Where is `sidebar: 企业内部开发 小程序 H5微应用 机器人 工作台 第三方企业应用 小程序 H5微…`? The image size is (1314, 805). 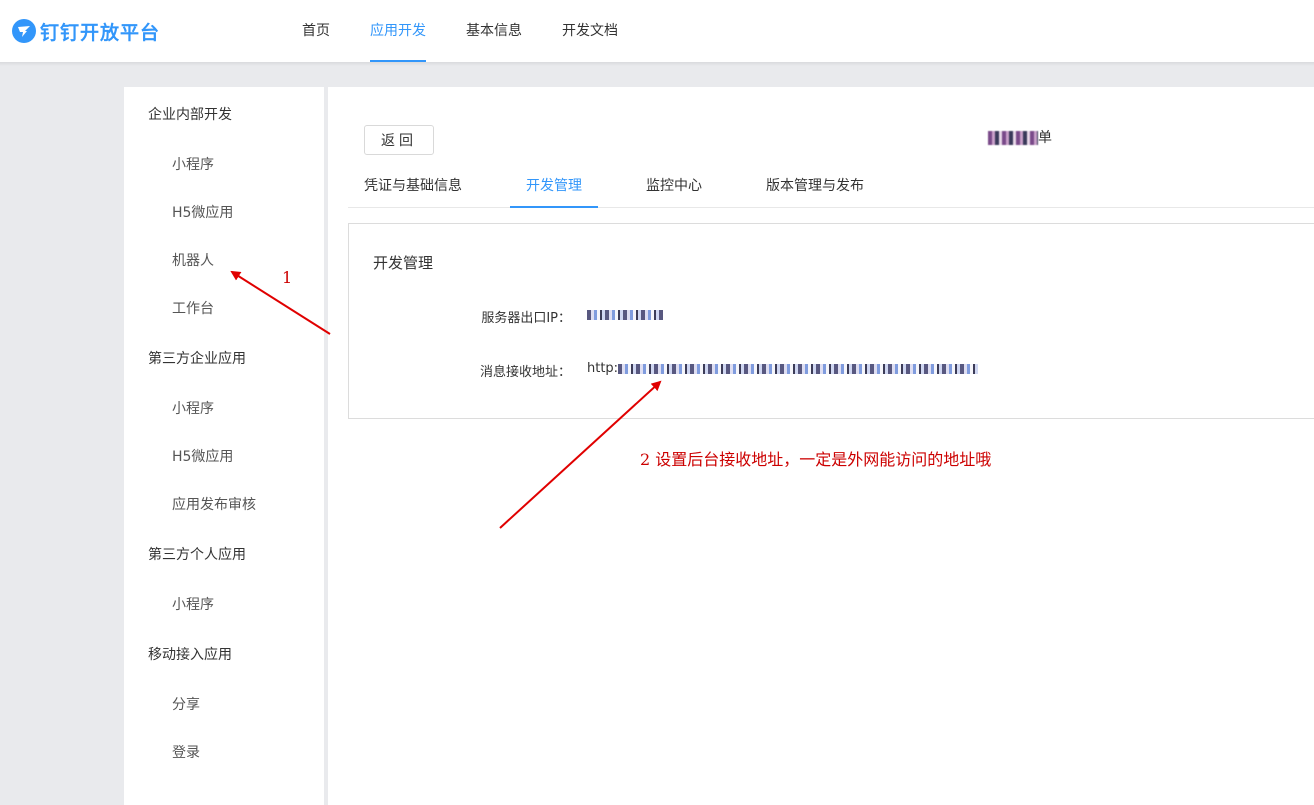 sidebar: 企业内部开发 小程序 H5微应用 机器人 工作台 第三方企业应用 小程序 H5微… is located at coordinates (224, 446).